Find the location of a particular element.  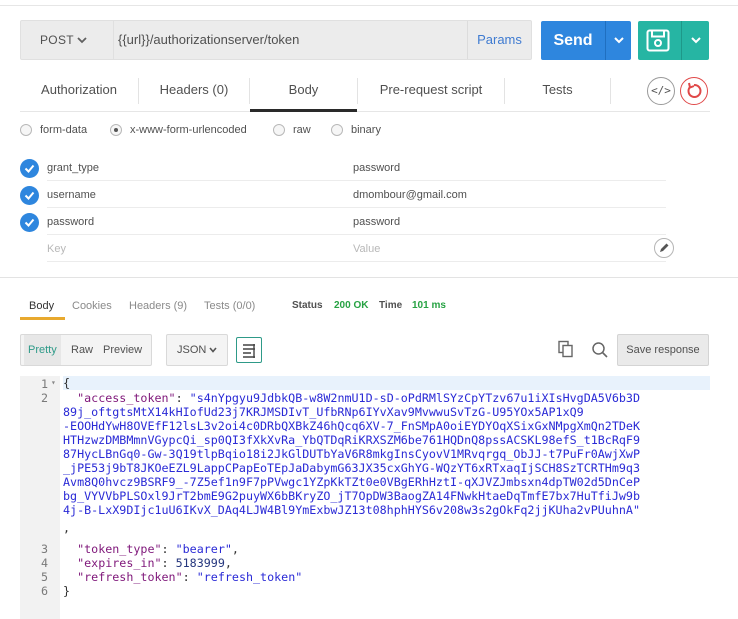

tab-tests: Tests is located at coordinates (557, 91).